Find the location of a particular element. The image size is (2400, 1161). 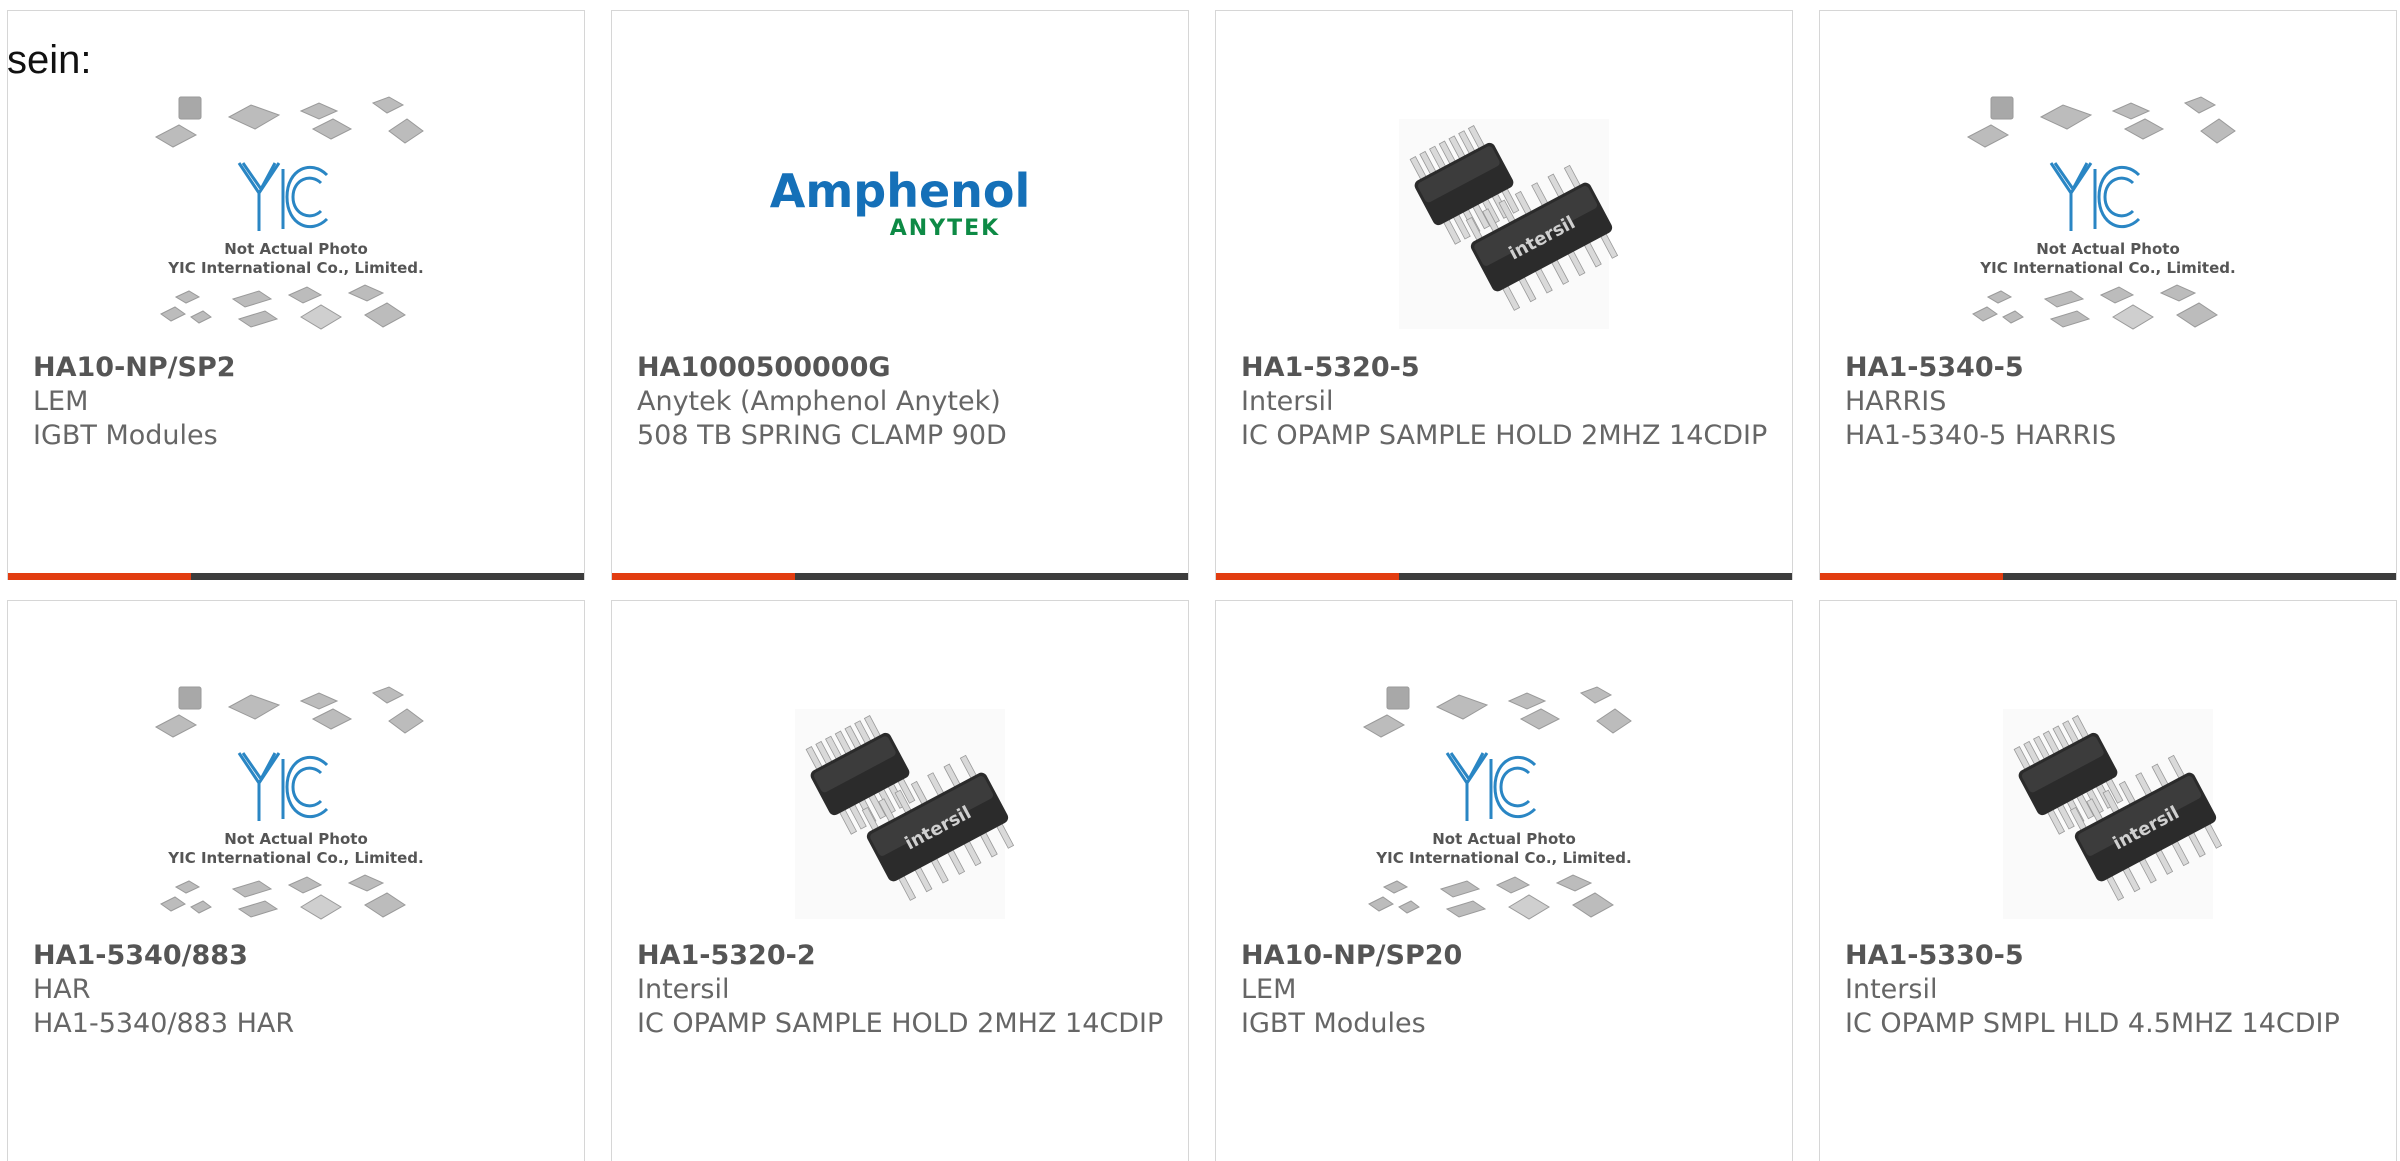

description: HA1-5340-5 HARRIS is located at coordinates (1981, 435).